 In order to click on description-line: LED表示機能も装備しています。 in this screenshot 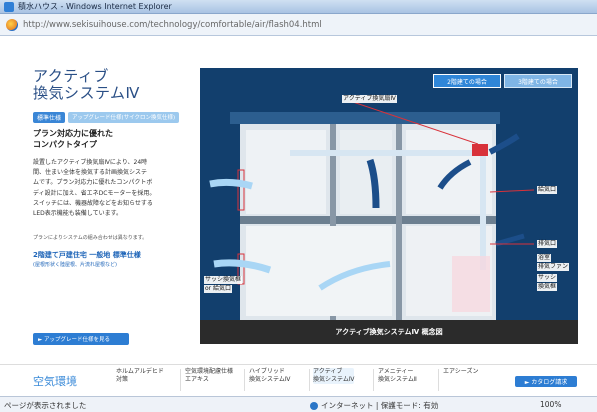, I will do `click(77, 214)`.